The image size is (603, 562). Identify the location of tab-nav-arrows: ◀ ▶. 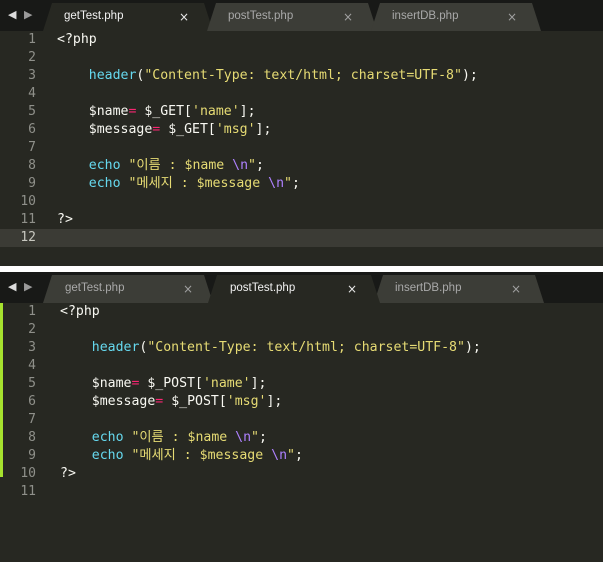
(22, 287).